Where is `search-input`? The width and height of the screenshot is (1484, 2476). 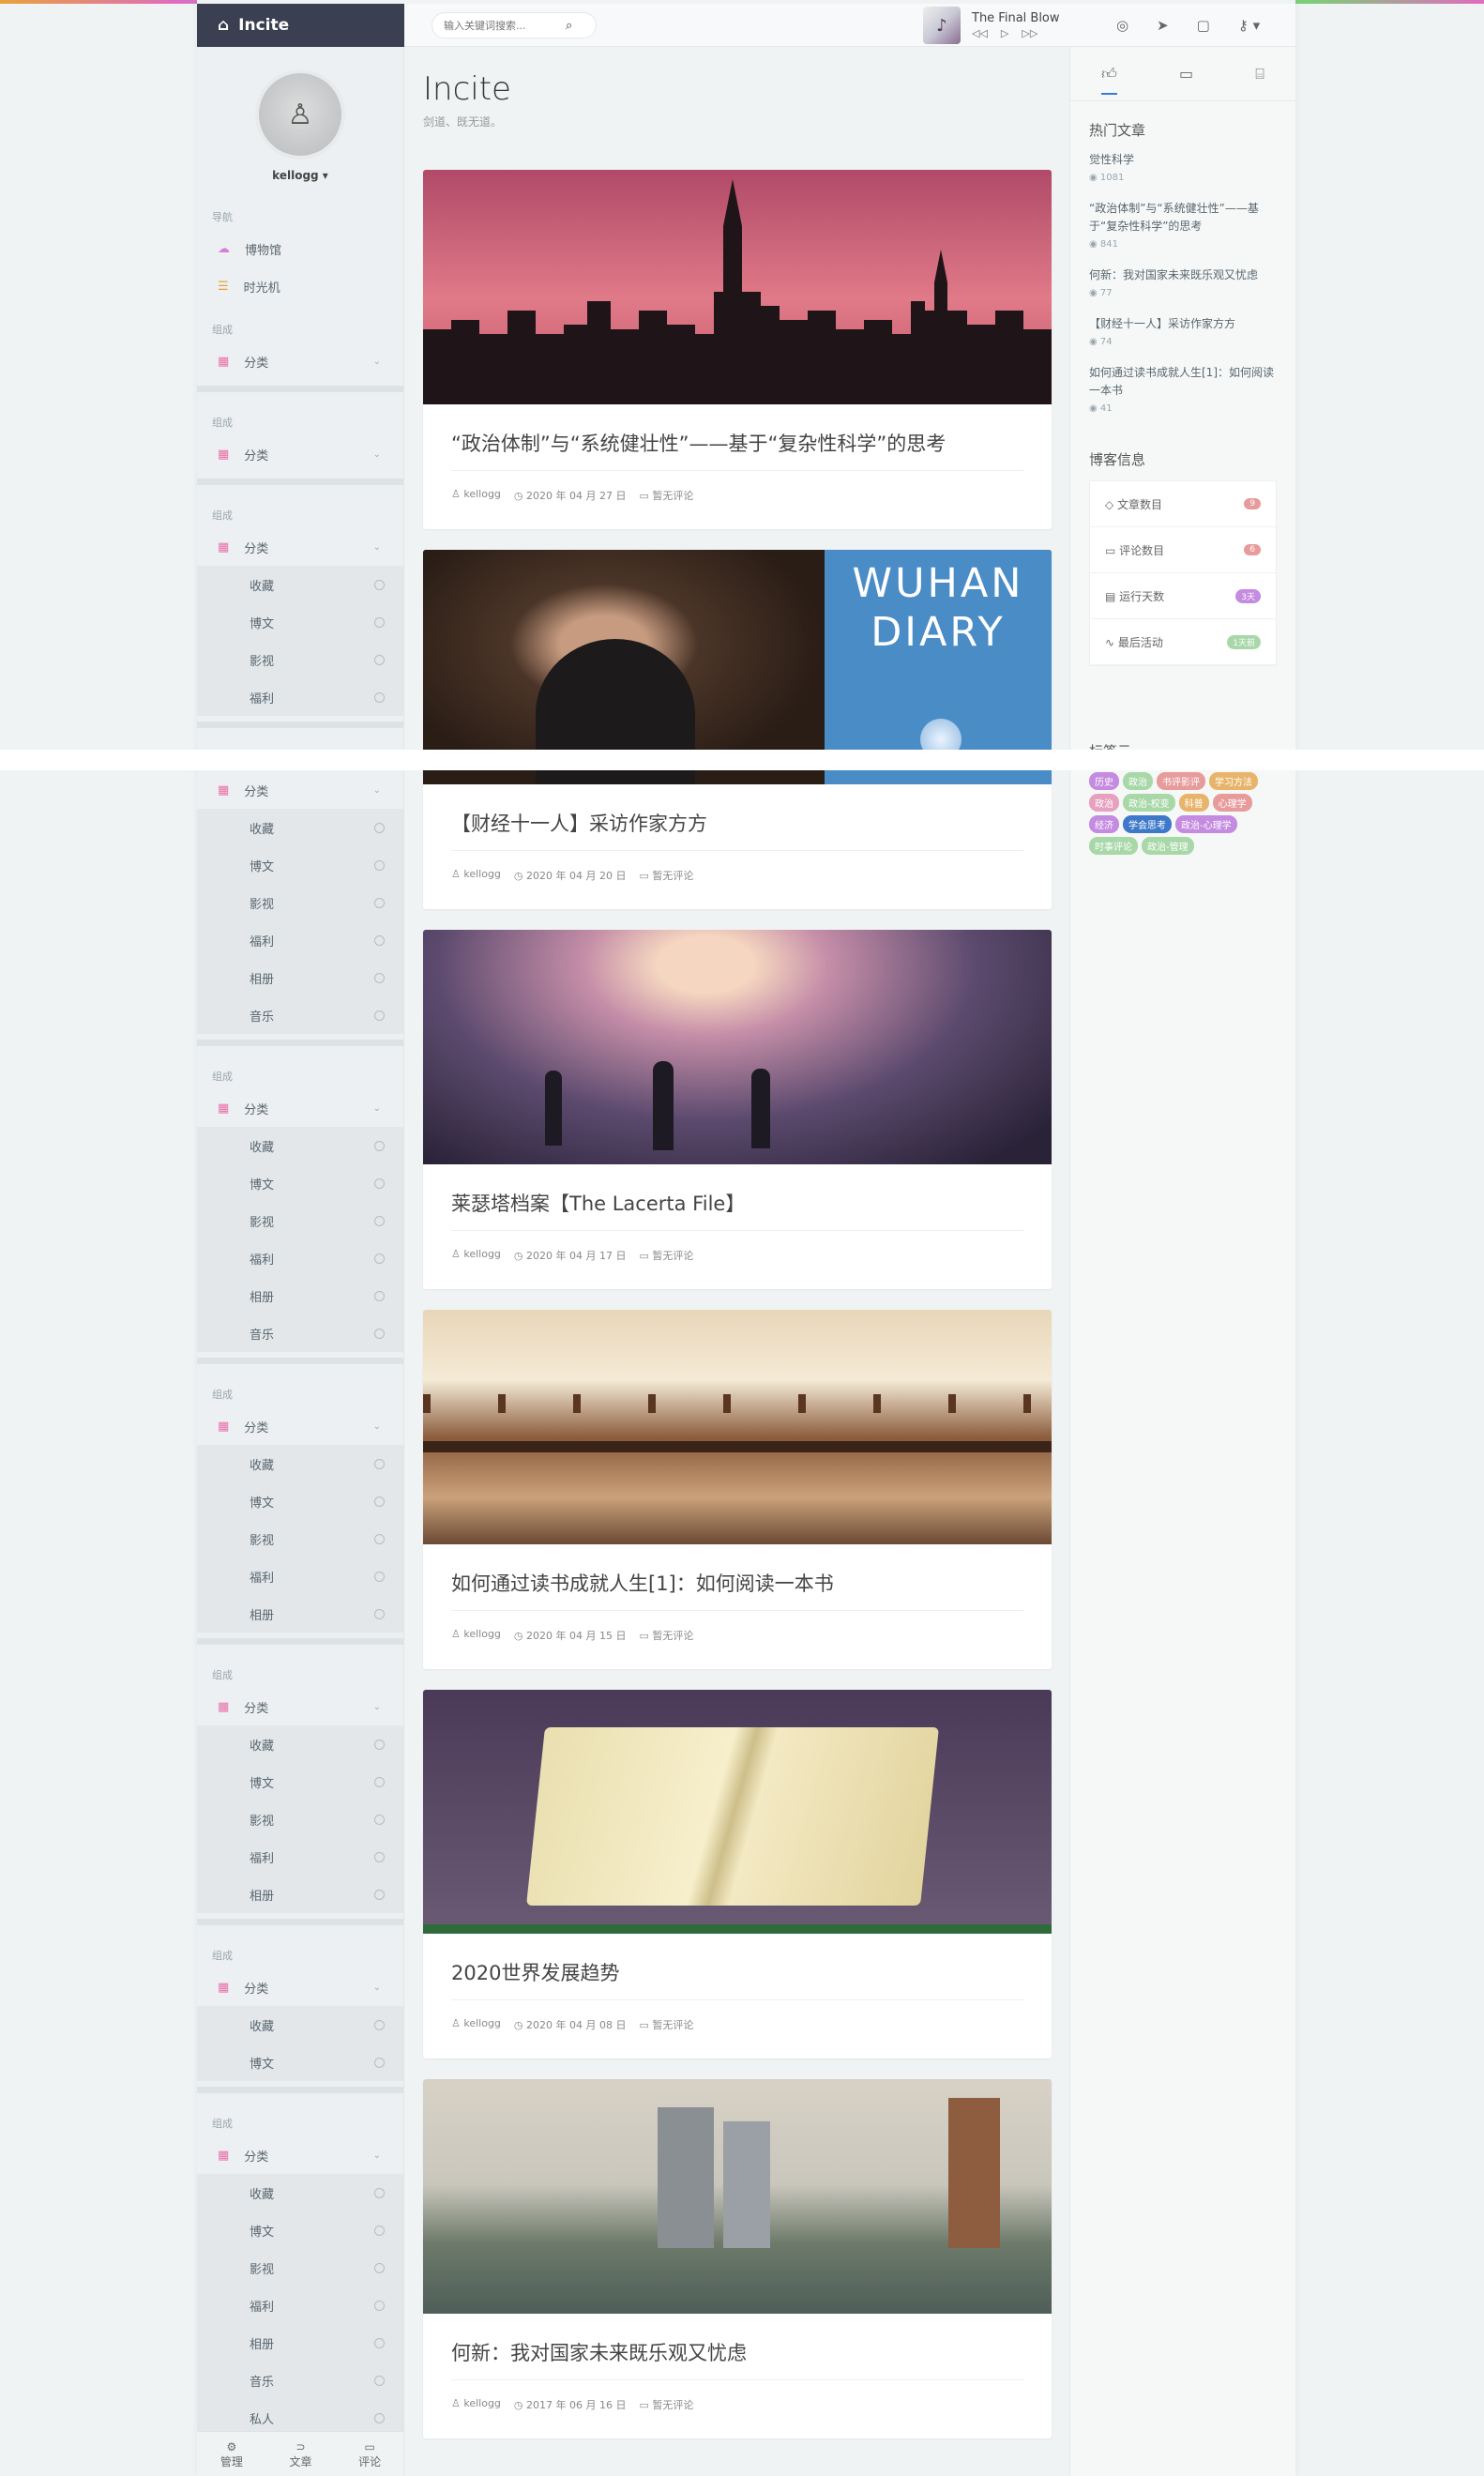 search-input is located at coordinates (505, 25).